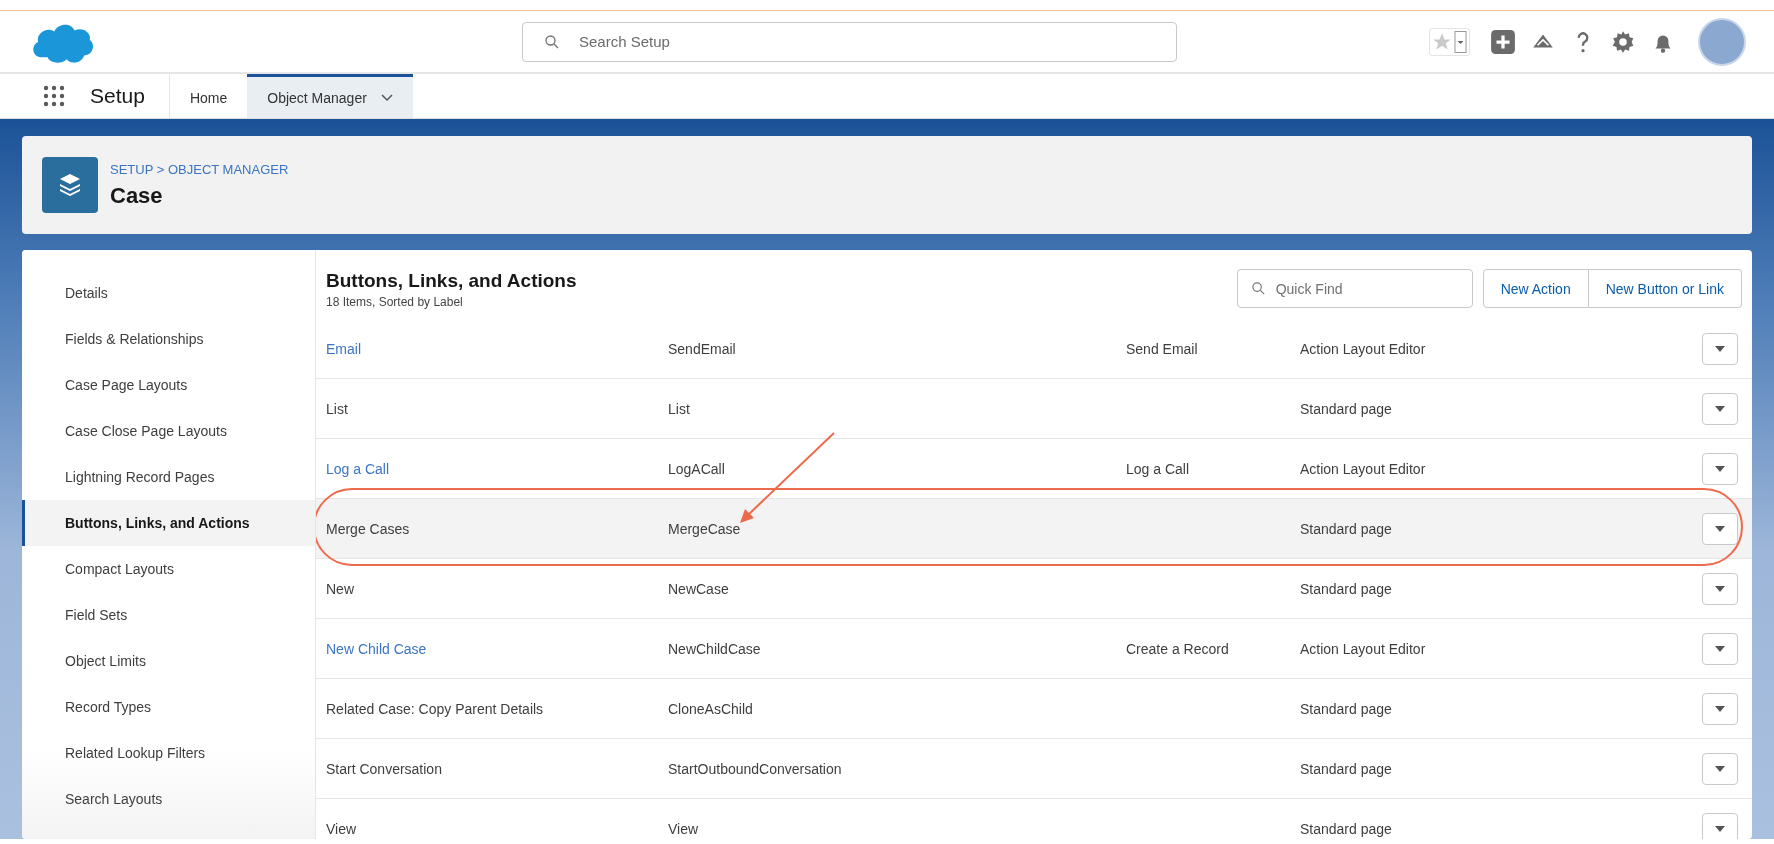 The width and height of the screenshot is (1774, 844). Describe the element at coordinates (384, 768) in the screenshot. I see `table-cell: Start Conversation` at that location.